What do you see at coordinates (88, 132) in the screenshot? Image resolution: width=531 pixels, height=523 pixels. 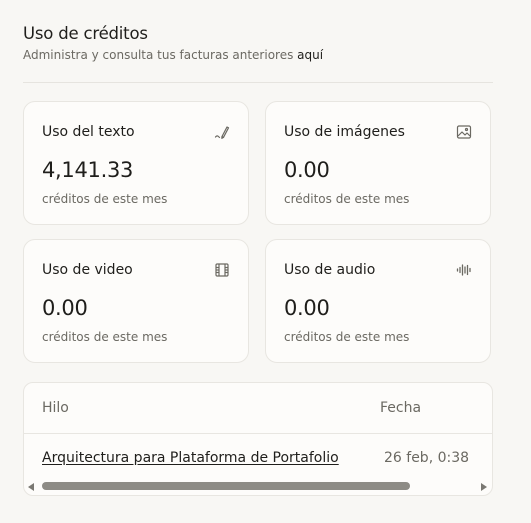 I see `card-label: Uso del texto` at bounding box center [88, 132].